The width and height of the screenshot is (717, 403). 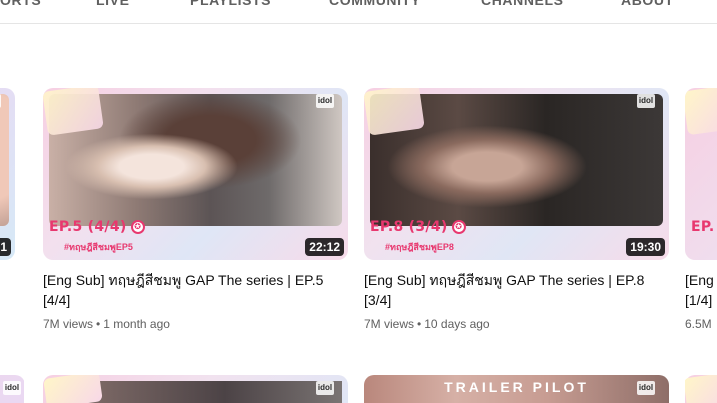 I want to click on video-metadata: 7M views • 1 month ago, so click(x=106, y=324).